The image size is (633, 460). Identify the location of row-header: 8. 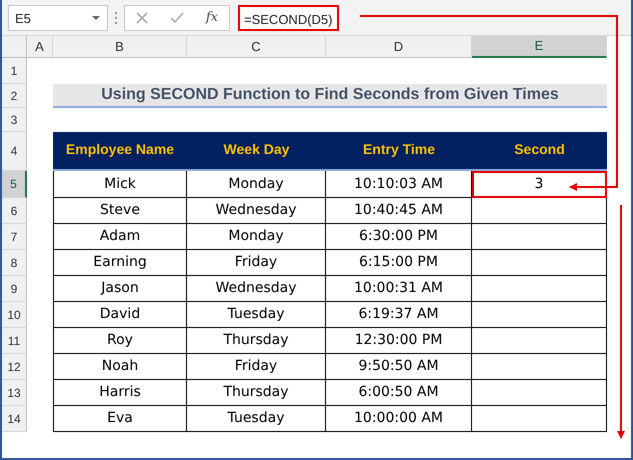
(14, 263).